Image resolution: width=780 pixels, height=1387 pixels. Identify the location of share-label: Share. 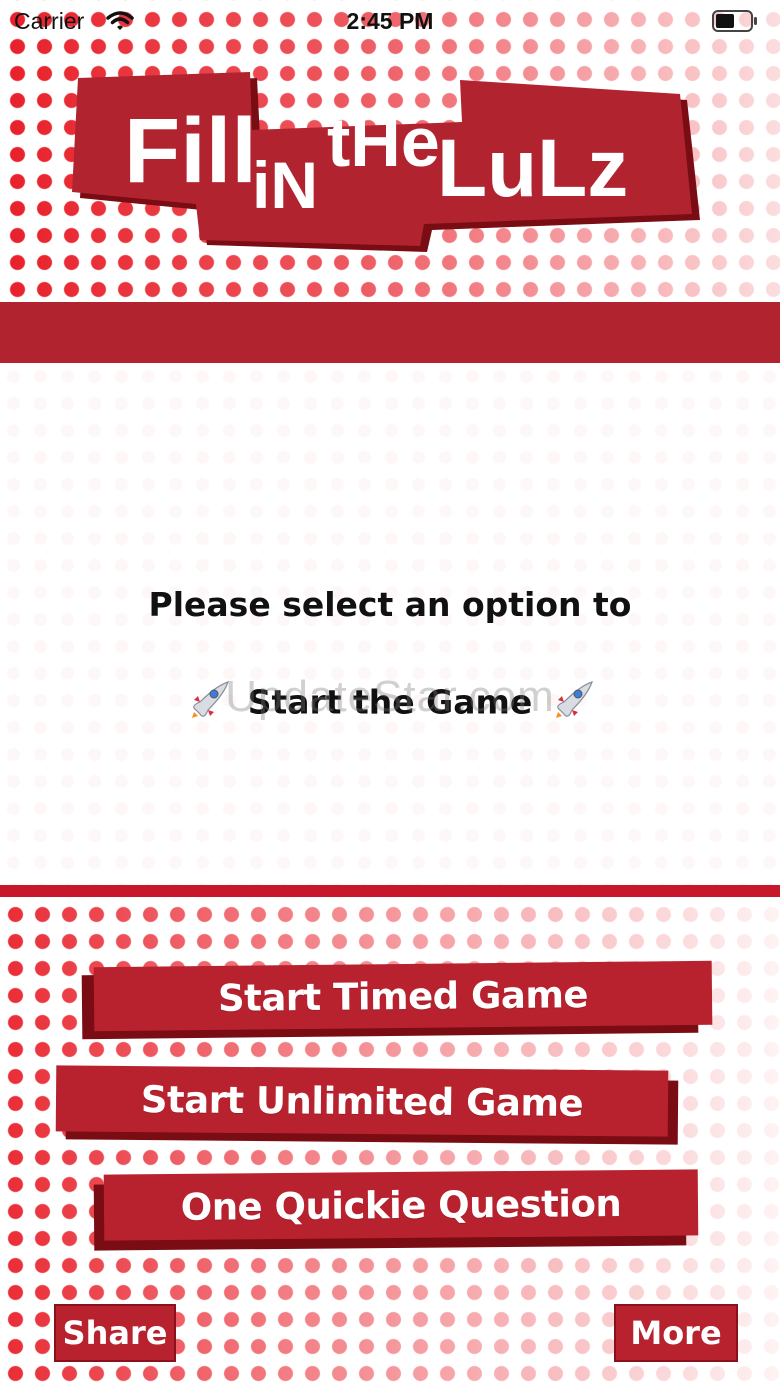
(115, 1333).